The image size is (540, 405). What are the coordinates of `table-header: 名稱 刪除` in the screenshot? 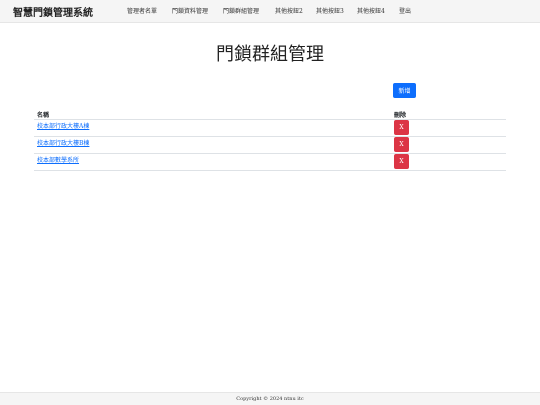 It's located at (270, 114).